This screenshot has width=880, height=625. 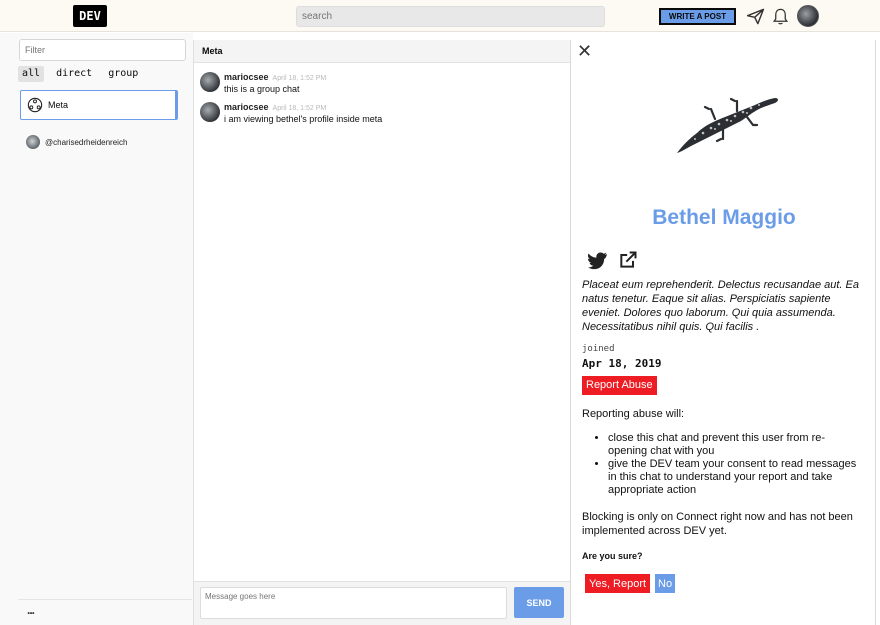 What do you see at coordinates (612, 556) in the screenshot?
I see `confirm-question: Are you sure?` at bounding box center [612, 556].